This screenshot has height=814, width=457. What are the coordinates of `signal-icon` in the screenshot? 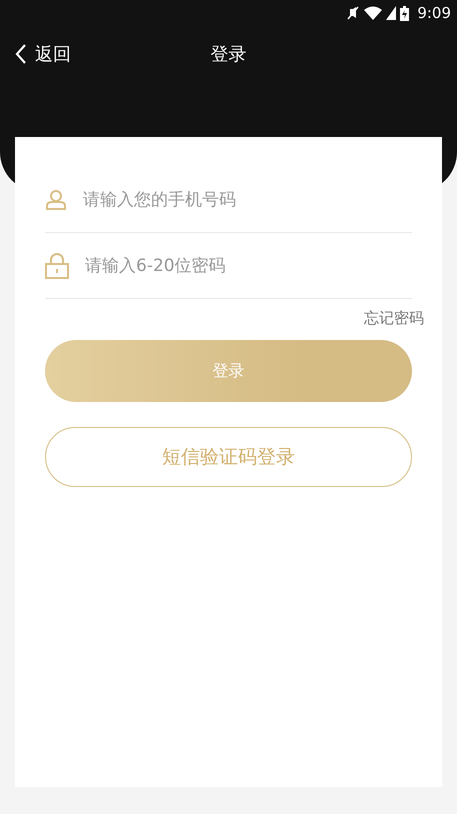 It's located at (391, 13).